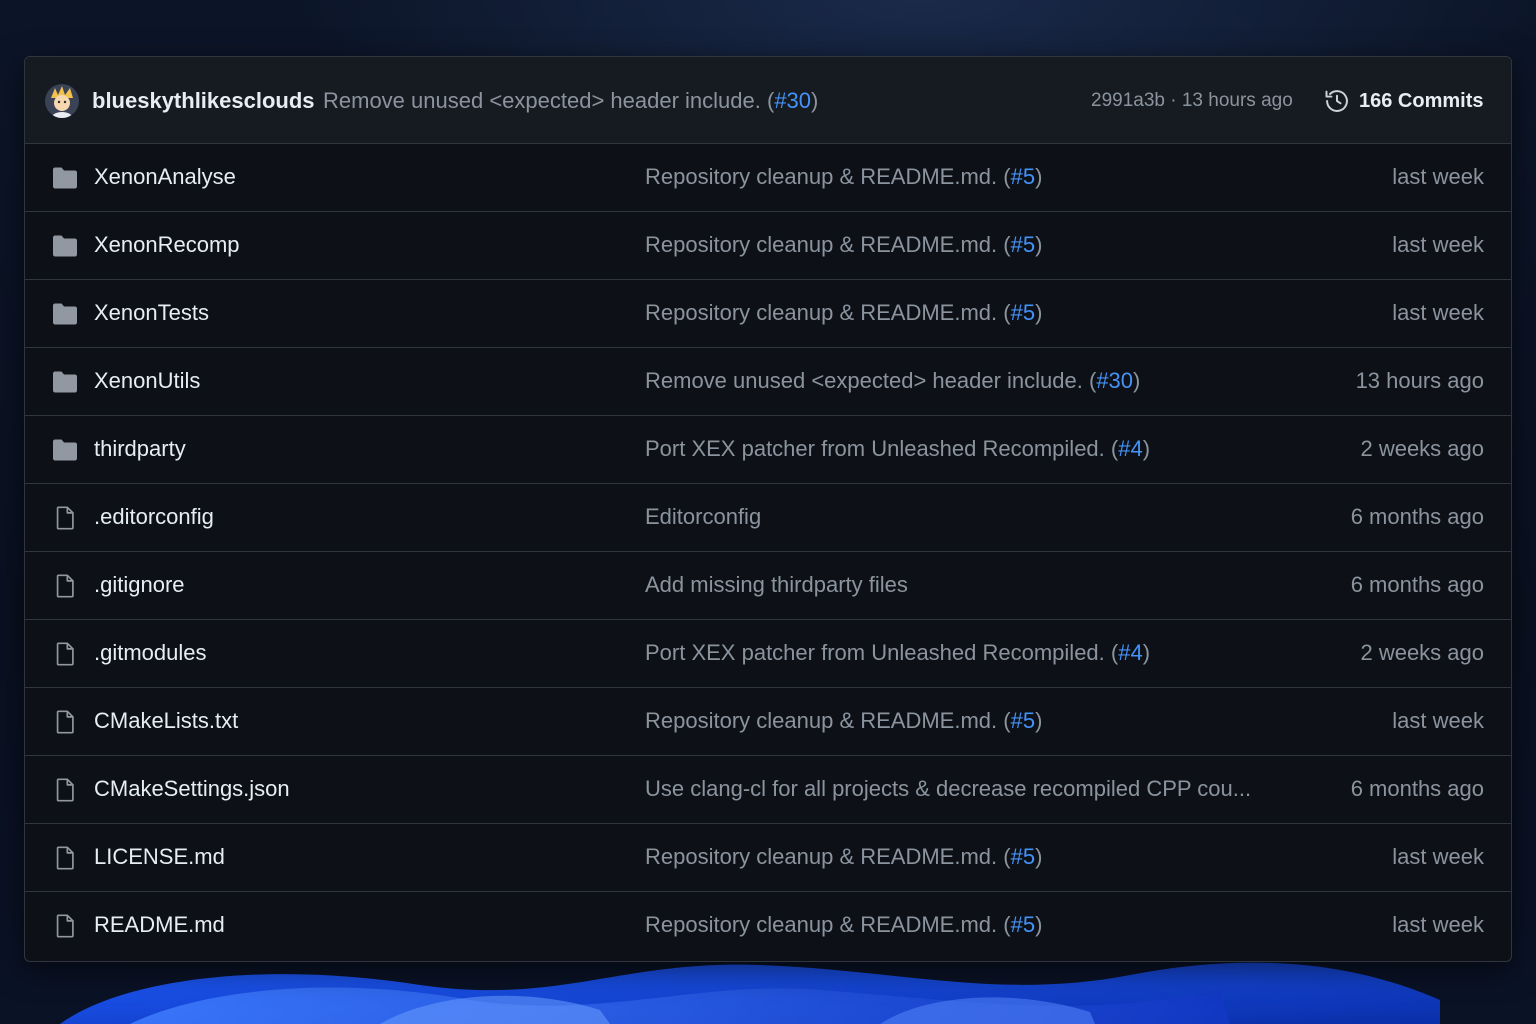  I want to click on file-name-link: CMakeSettings.json, so click(192, 789).